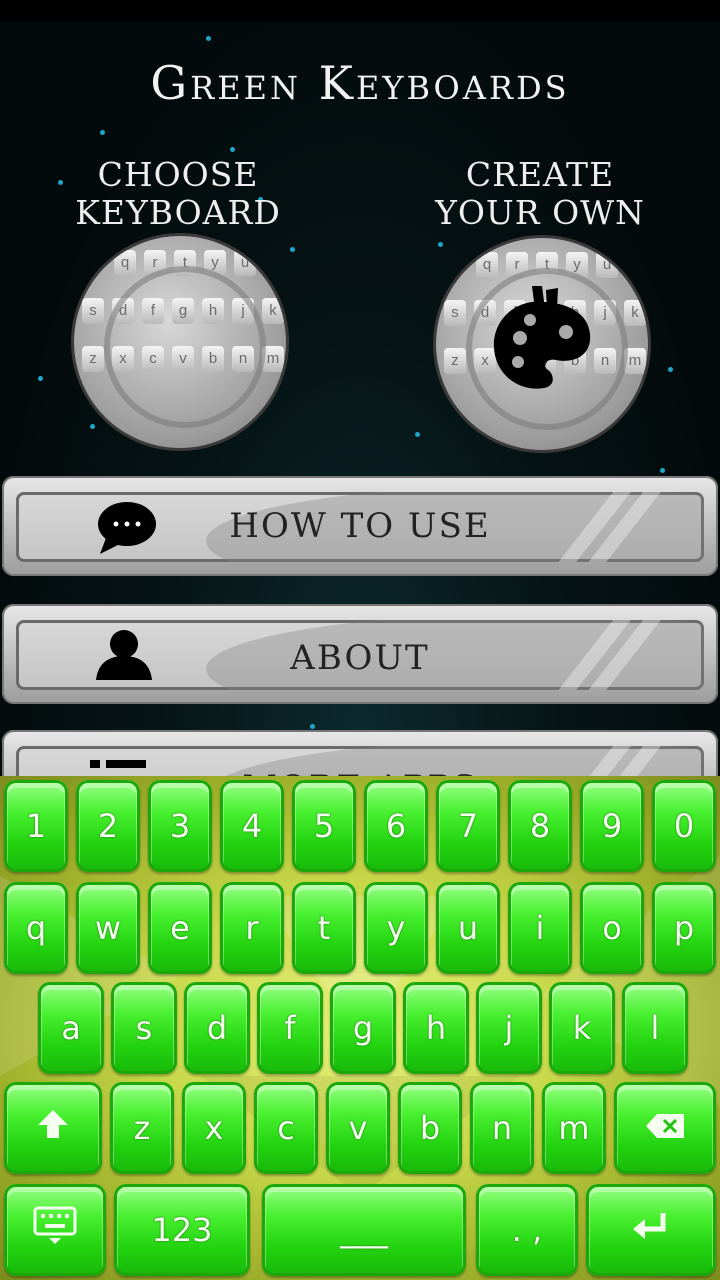 The width and height of the screenshot is (720, 1280). I want to click on key-z: z, so click(142, 1128).